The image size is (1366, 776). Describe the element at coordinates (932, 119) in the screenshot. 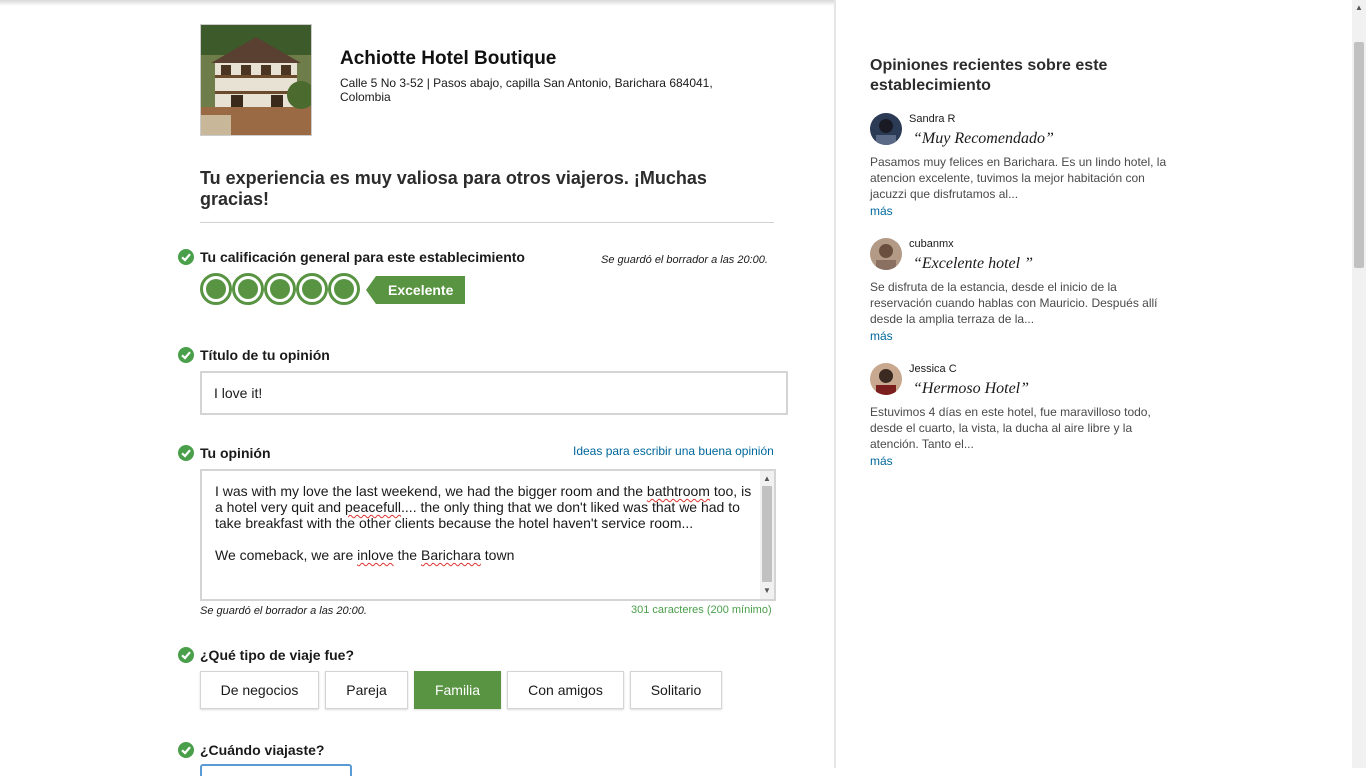

I see `reviewer-name: Sandra R` at that location.